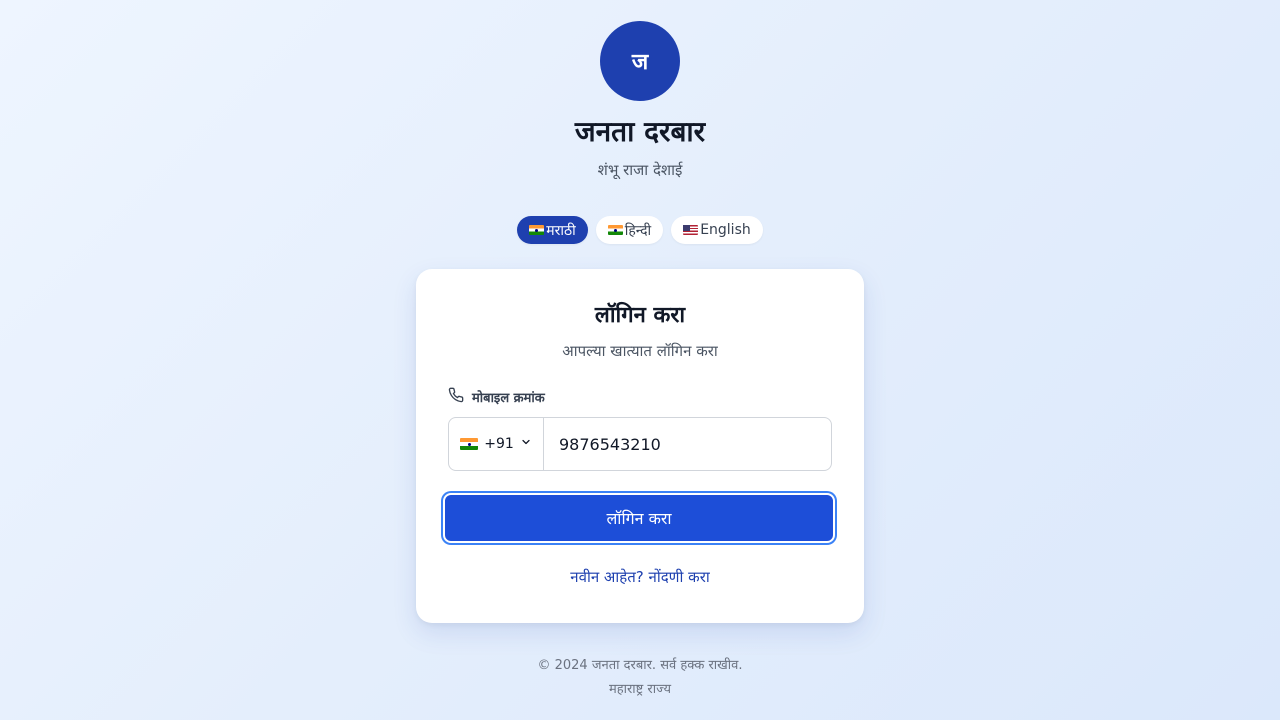 The image size is (1280, 720). I want to click on country-code-select: +91, so click(496, 444).